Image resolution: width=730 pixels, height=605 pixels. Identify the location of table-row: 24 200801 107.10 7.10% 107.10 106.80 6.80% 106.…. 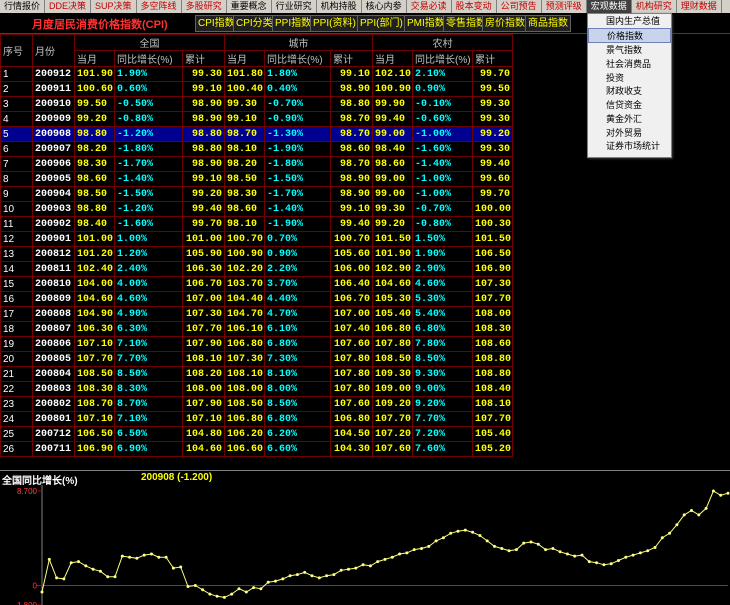
(257, 419).